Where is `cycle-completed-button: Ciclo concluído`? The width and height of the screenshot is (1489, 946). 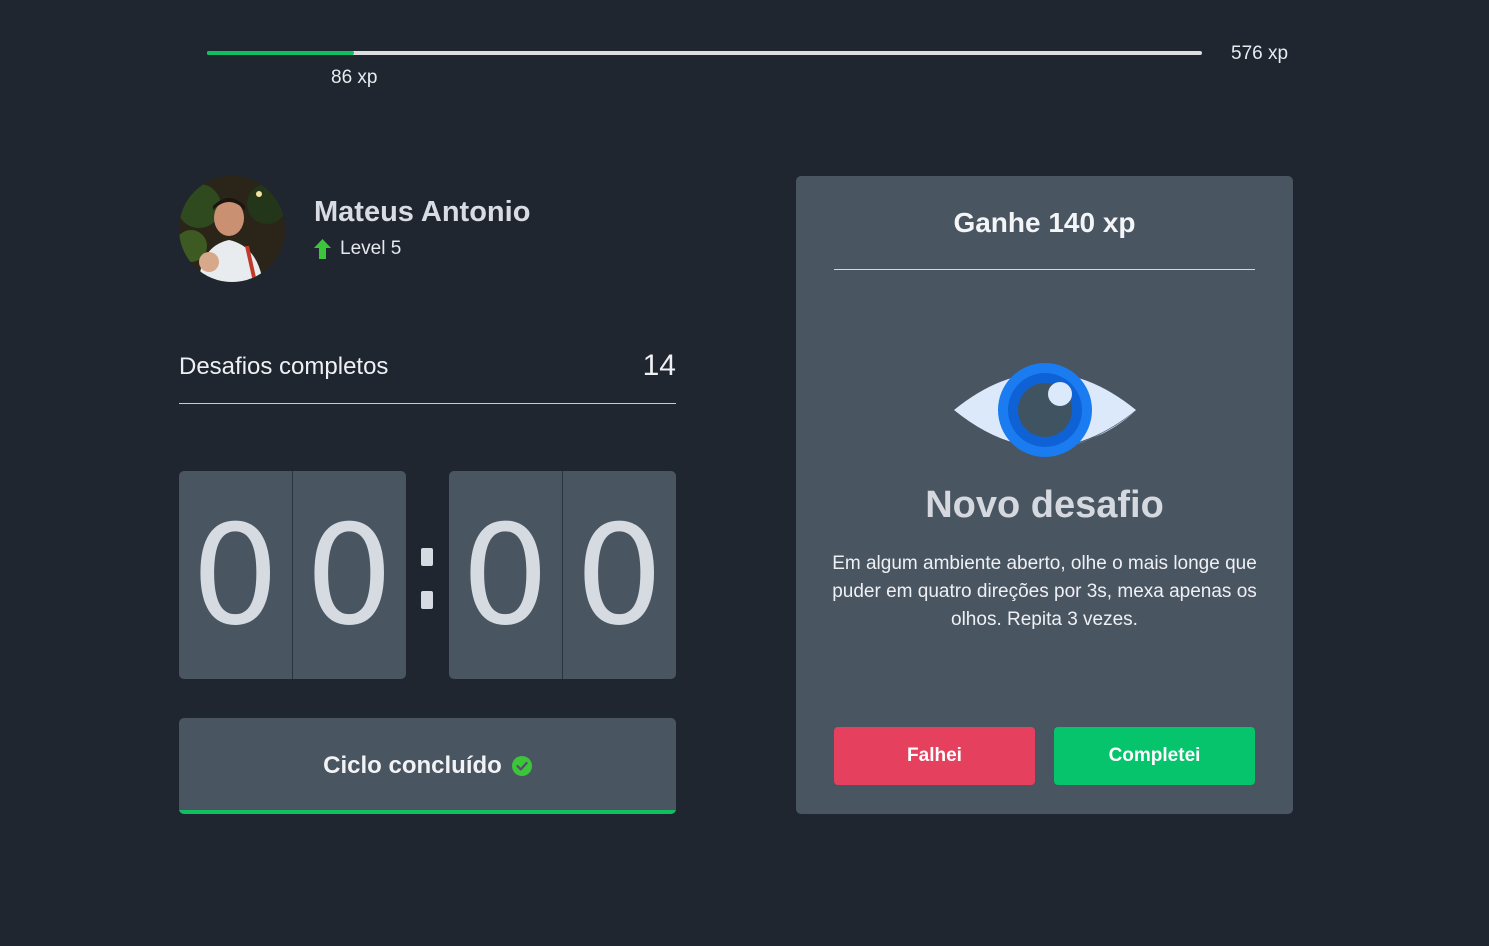
cycle-completed-button: Ciclo concluído is located at coordinates (427, 766).